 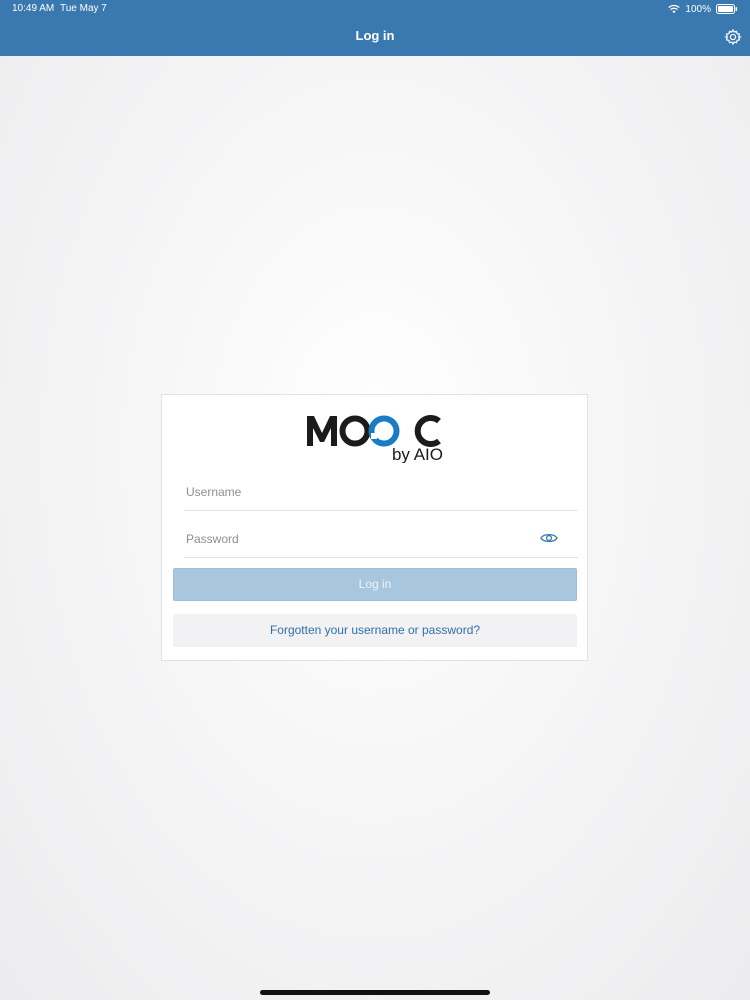 What do you see at coordinates (674, 9) in the screenshot?
I see `wifi-icon` at bounding box center [674, 9].